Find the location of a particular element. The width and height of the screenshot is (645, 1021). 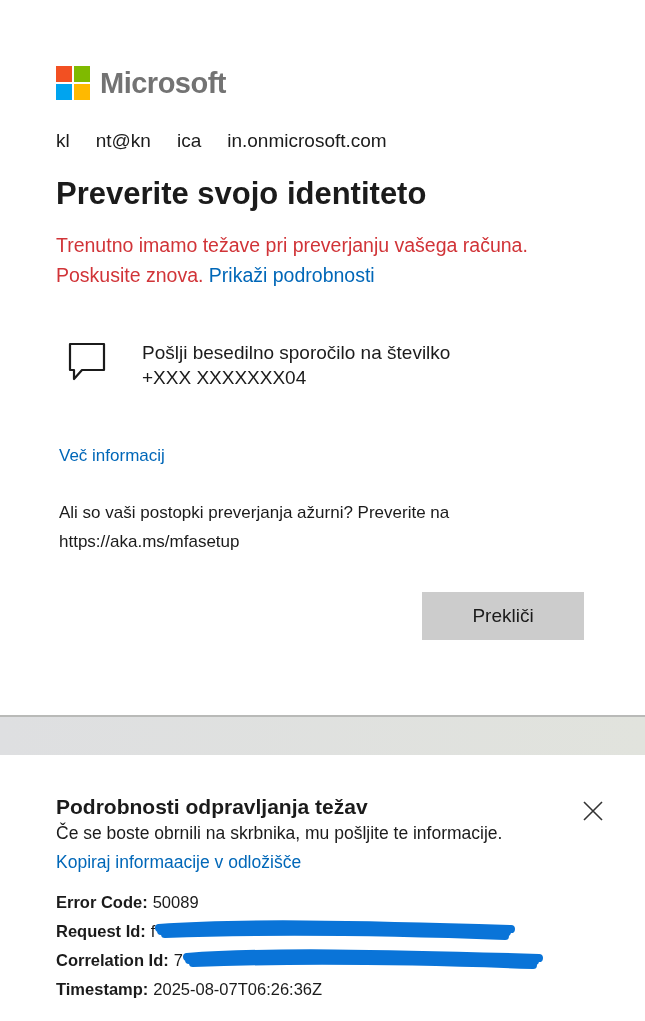

message-icon is located at coordinates (87, 362).